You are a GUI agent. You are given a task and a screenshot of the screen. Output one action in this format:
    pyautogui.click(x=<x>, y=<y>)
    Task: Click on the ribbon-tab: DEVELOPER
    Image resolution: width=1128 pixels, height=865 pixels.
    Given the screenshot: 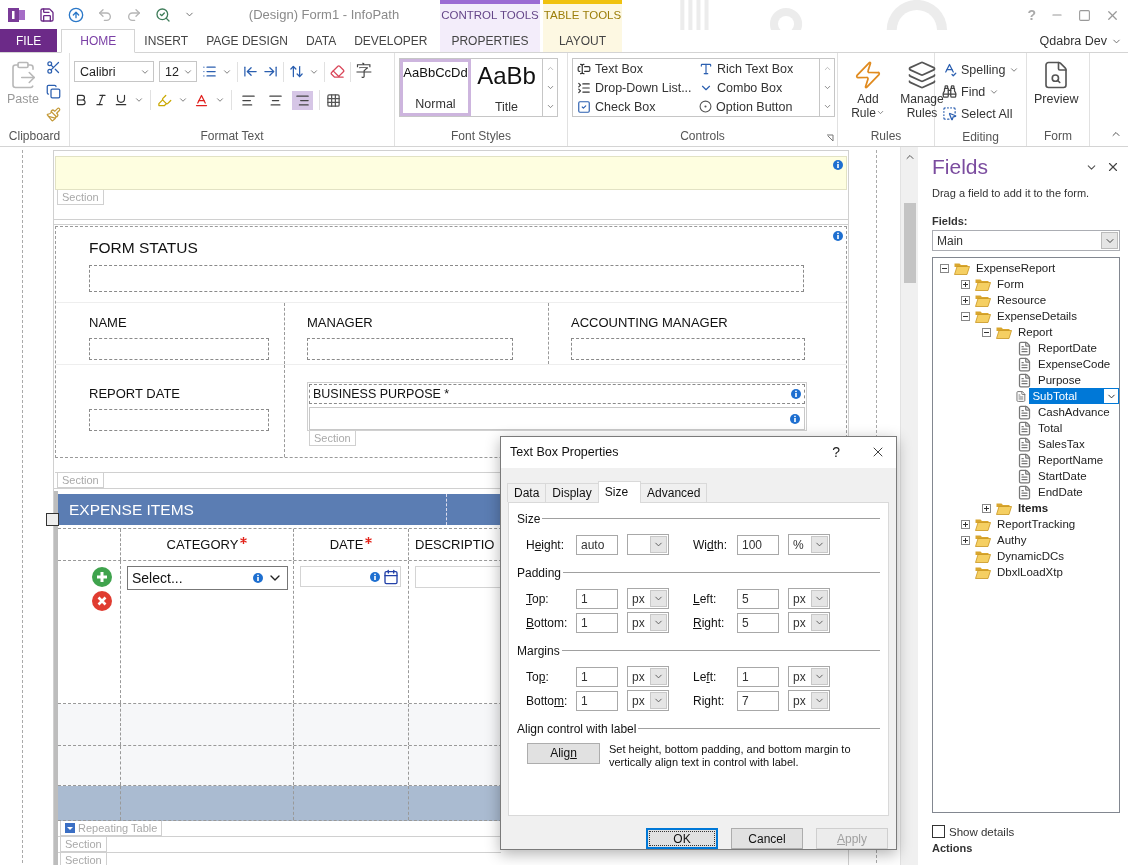 What is the action you would take?
    pyautogui.click(x=391, y=40)
    